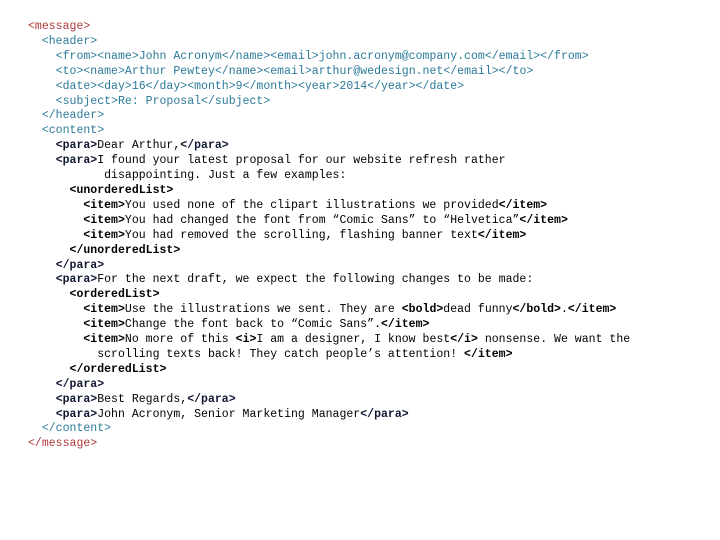 This screenshot has height=540, width=720. What do you see at coordinates (360, 370) in the screenshot?
I see `code-line: </orderedList>` at bounding box center [360, 370].